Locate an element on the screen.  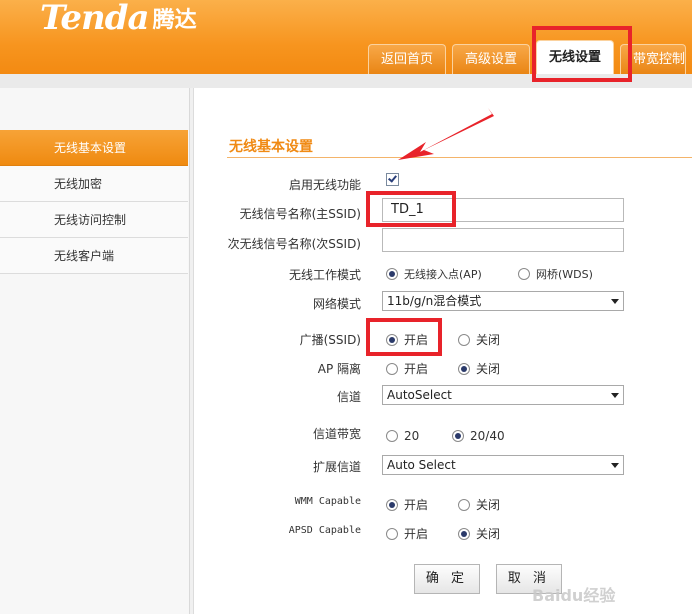
network-mode-select: 11b/g/n混合模式 is located at coordinates (503, 301).